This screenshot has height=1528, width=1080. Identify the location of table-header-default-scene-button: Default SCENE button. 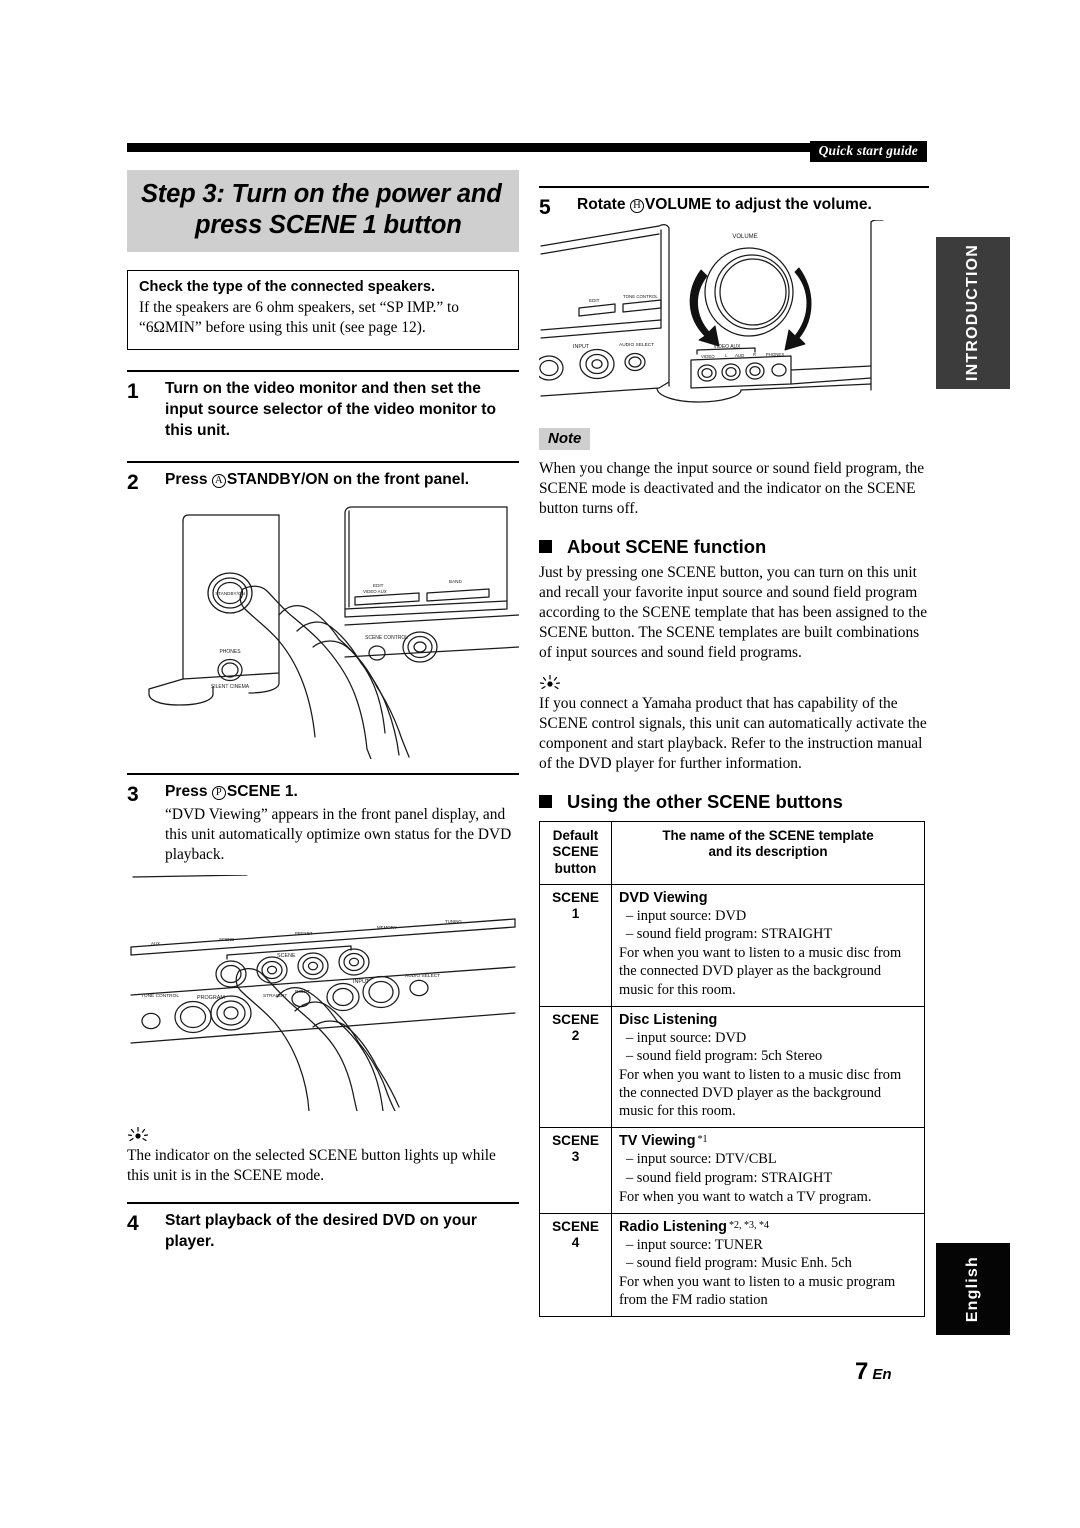
(575, 852).